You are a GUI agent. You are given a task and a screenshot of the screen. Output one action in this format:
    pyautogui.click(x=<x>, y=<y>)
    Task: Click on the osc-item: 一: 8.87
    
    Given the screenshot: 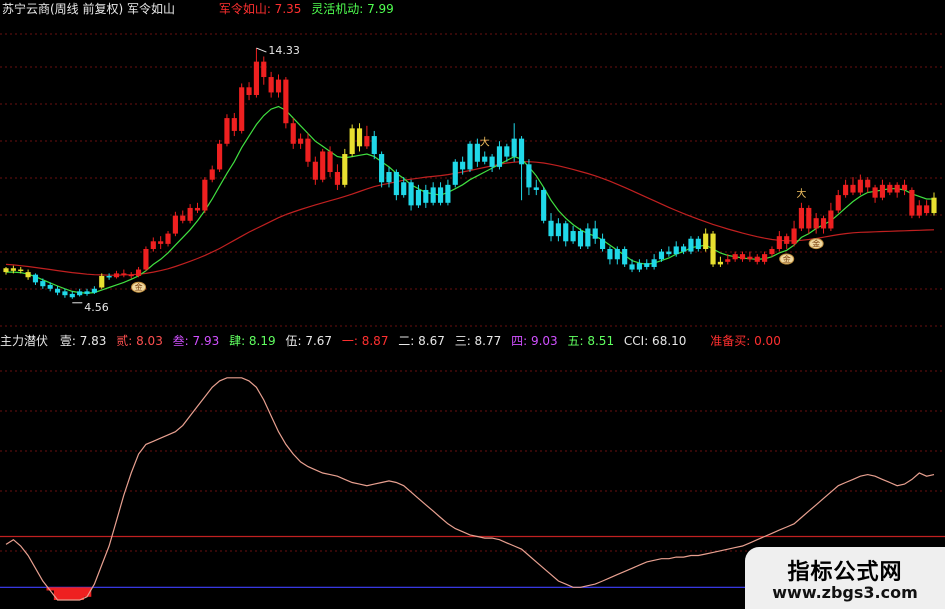 What is the action you would take?
    pyautogui.click(x=365, y=341)
    